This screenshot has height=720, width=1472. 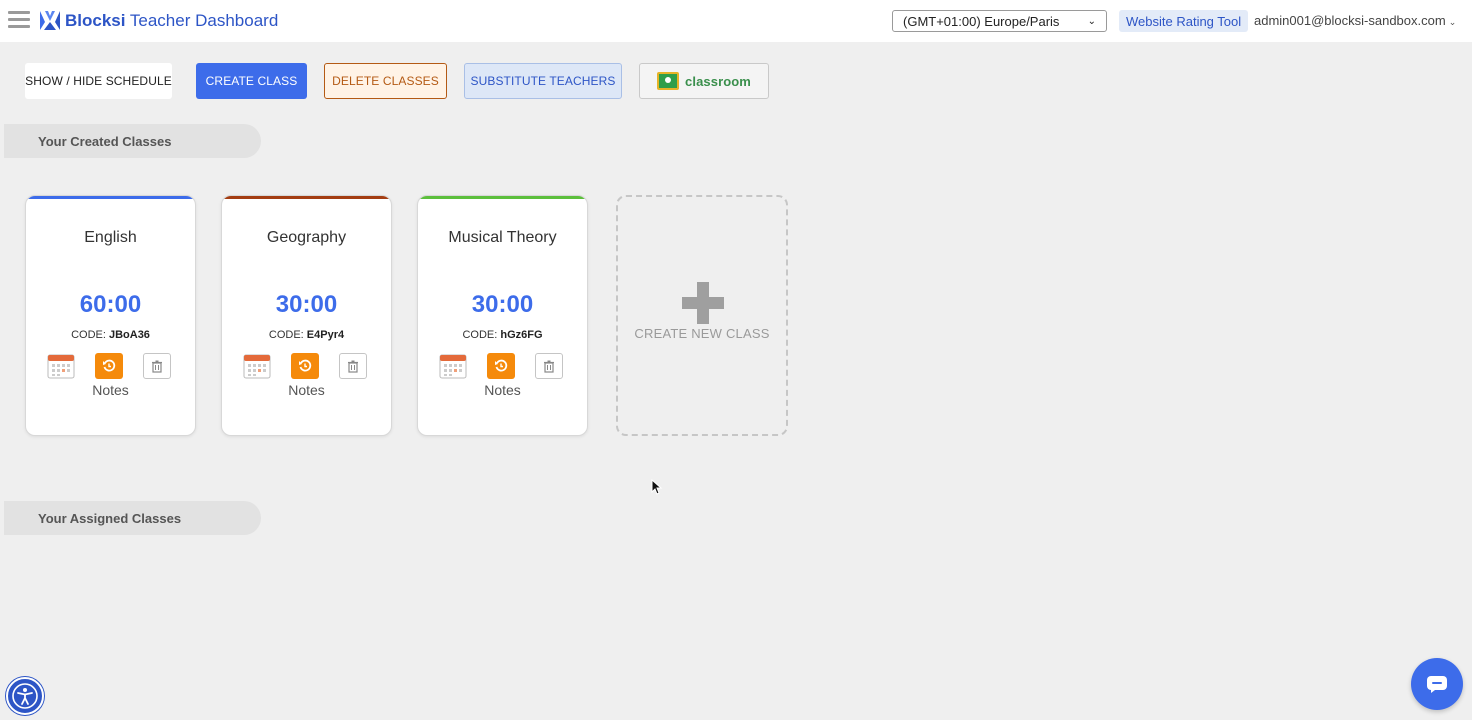 I want to click on create-new-class-tile: CREATE NEW CLASS, so click(x=702, y=315).